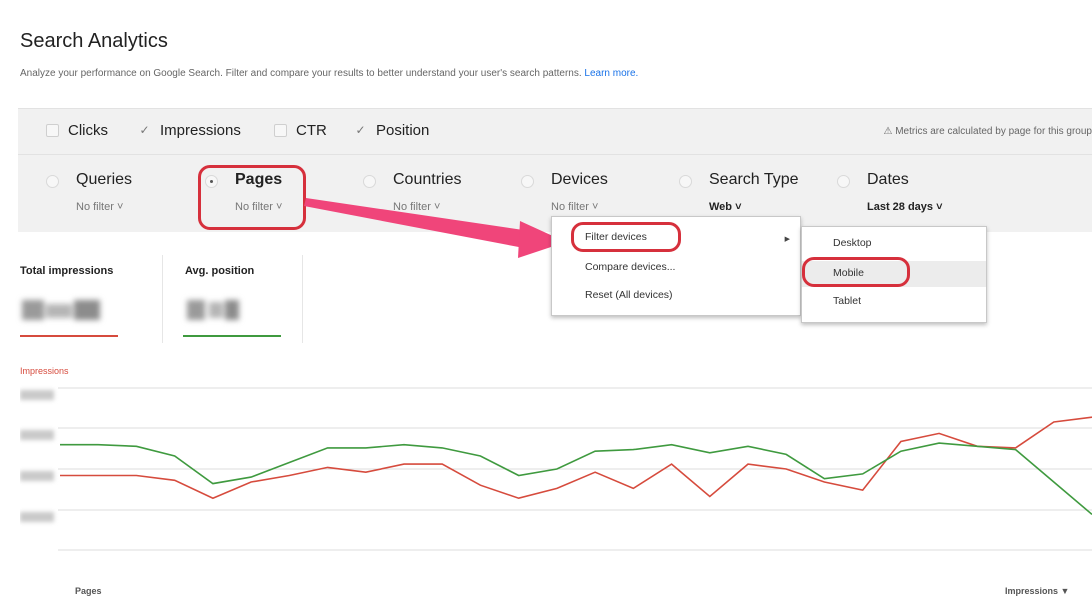 This screenshot has height=603, width=1092. What do you see at coordinates (787, 239) in the screenshot?
I see `submenu-arrow-icon: ▶` at bounding box center [787, 239].